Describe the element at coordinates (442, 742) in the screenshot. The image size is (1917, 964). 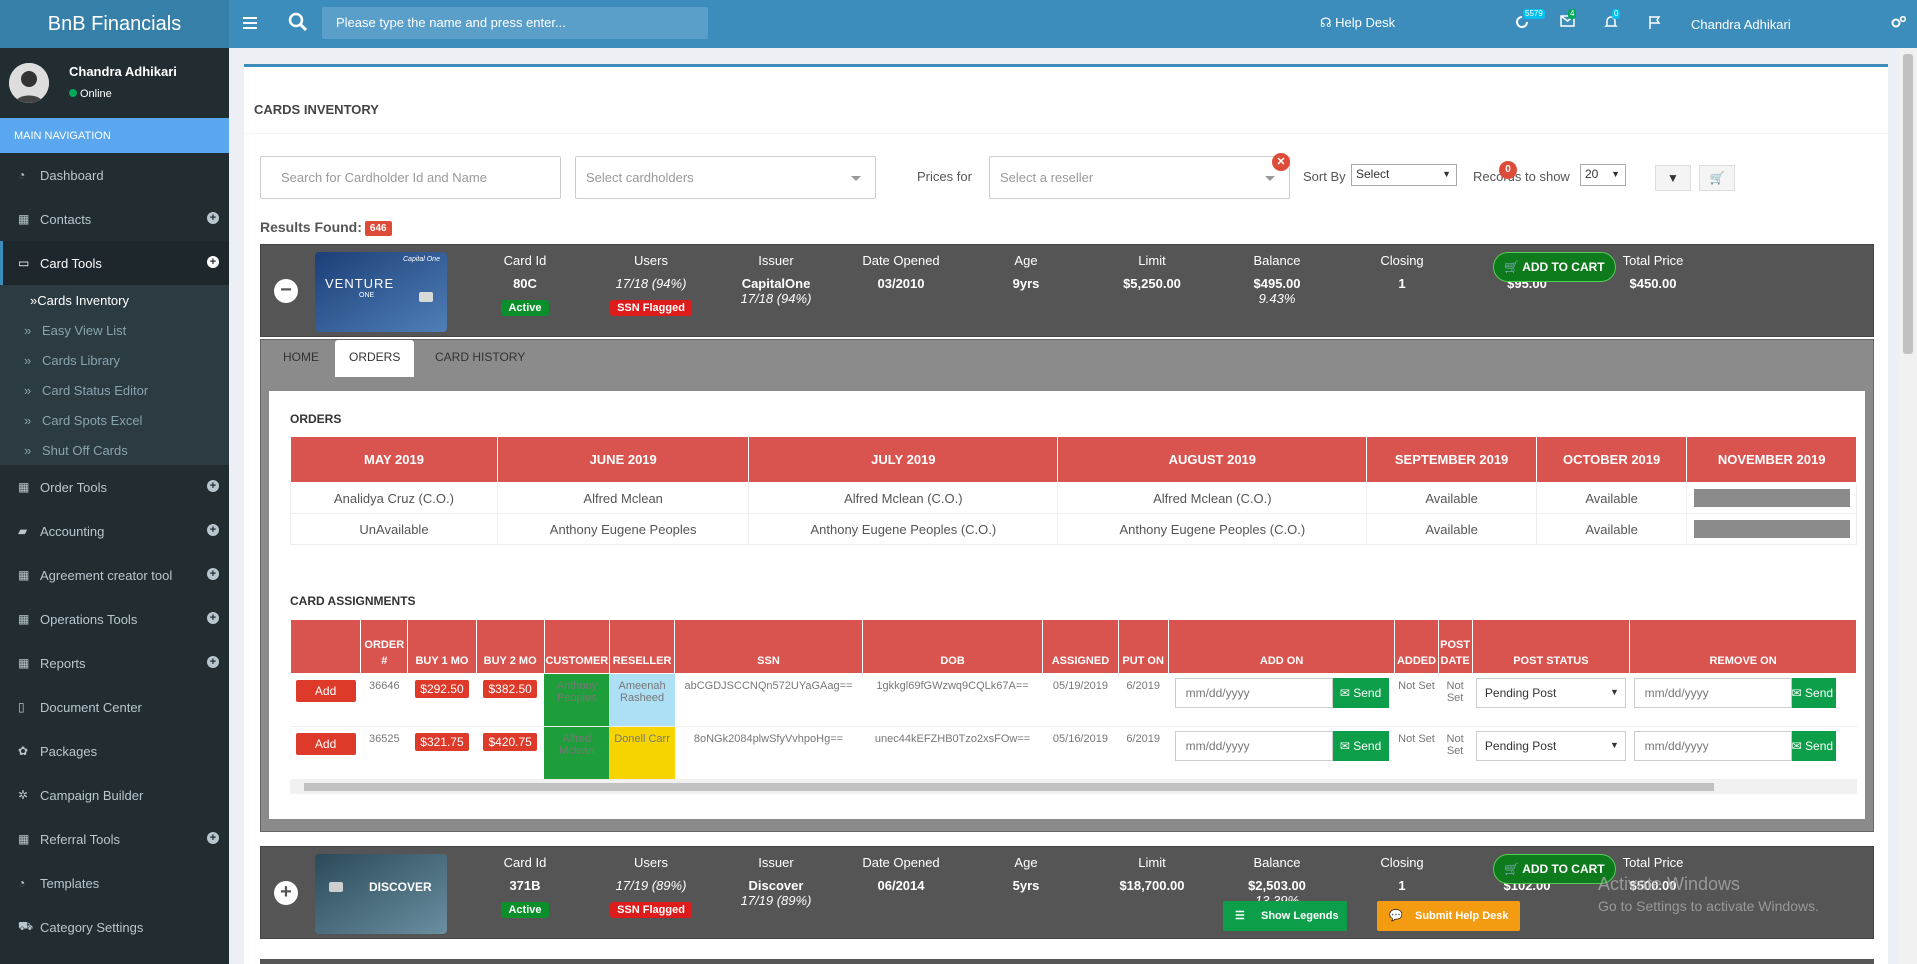
I see `buy-1-month-button: $321.75` at that location.